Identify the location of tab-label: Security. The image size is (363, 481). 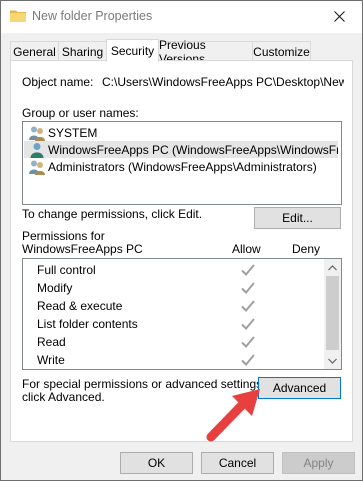
(132, 51).